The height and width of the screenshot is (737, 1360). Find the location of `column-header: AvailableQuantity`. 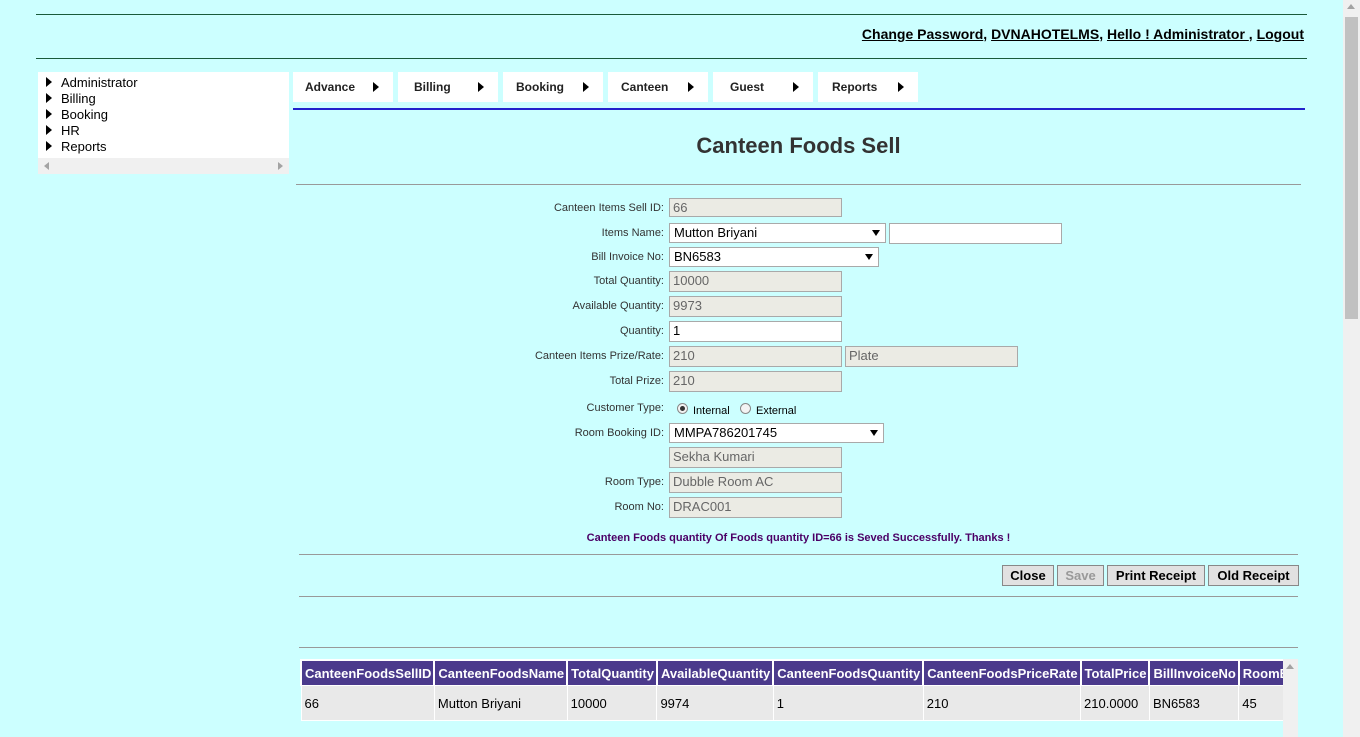

column-header: AvailableQuantity is located at coordinates (715, 672).